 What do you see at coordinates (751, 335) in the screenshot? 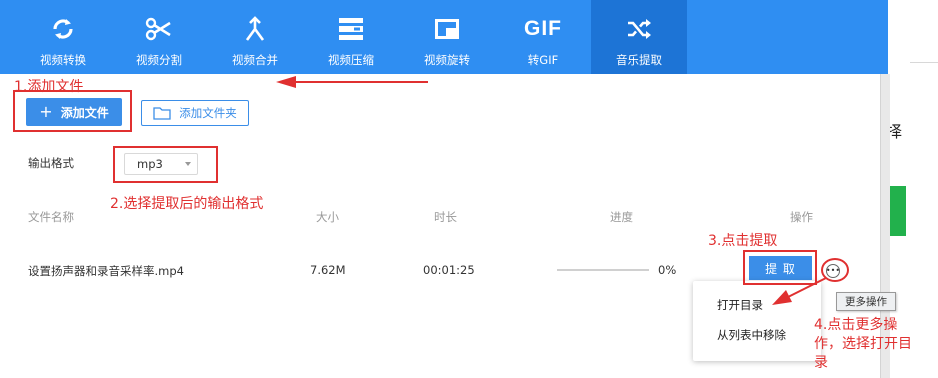
I see `menu-item-remove-from-list: 从列表中移除` at bounding box center [751, 335].